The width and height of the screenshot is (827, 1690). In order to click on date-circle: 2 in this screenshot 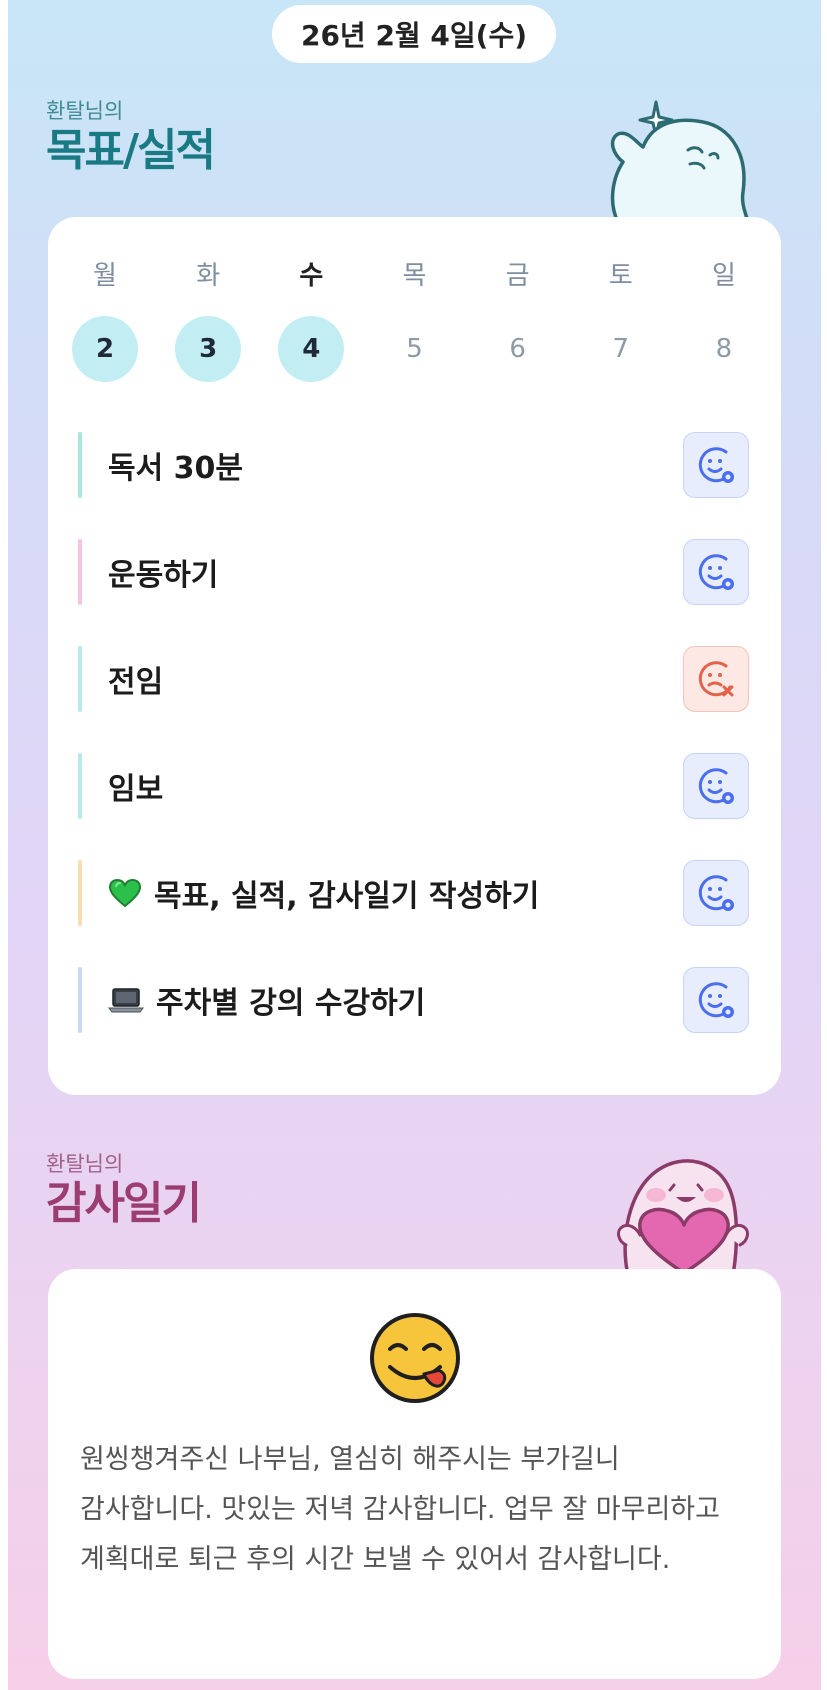, I will do `click(105, 349)`.